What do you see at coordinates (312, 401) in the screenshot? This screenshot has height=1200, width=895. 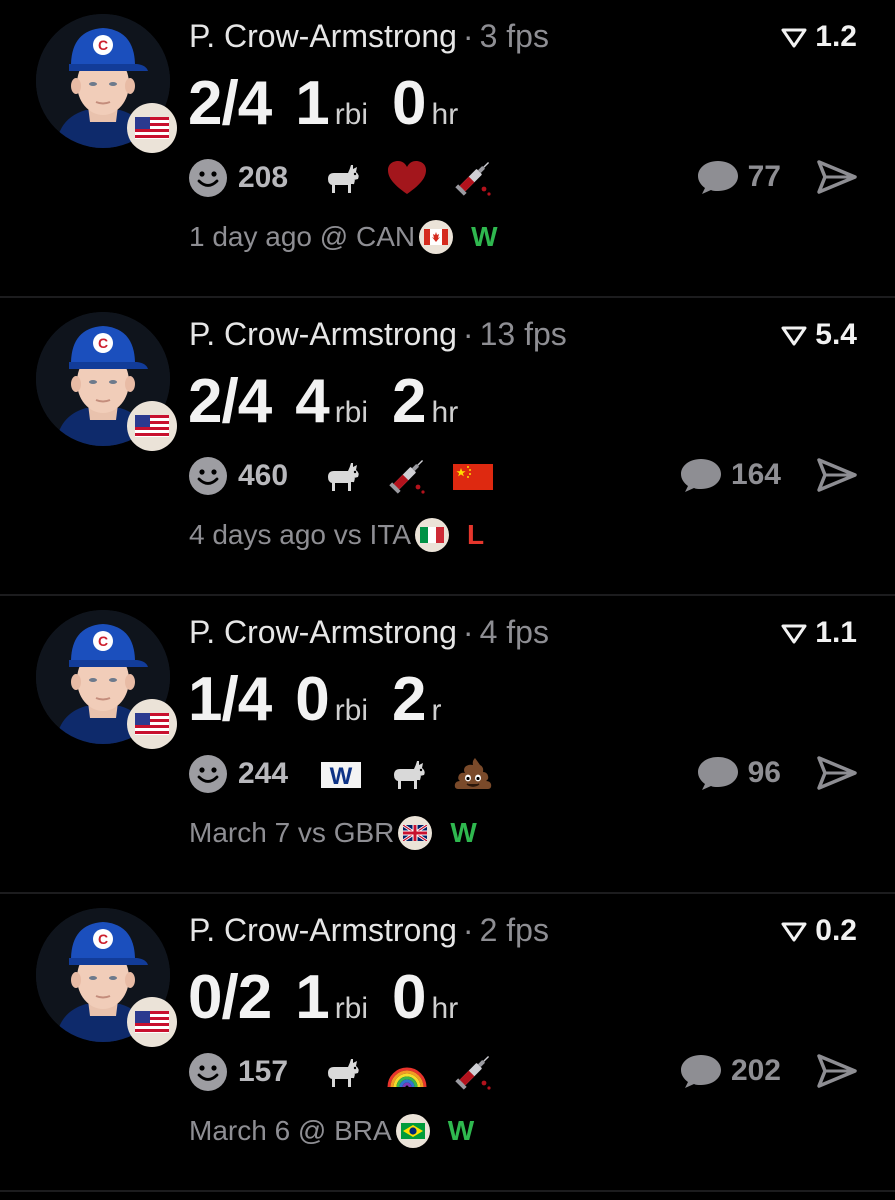 I see `stat-value: 4` at bounding box center [312, 401].